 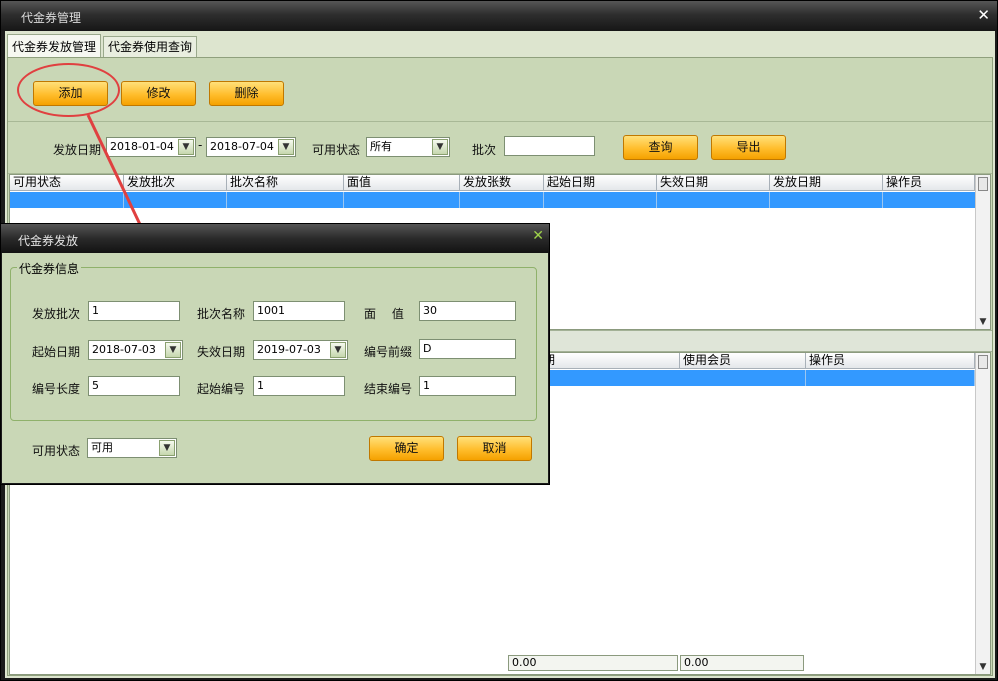 What do you see at coordinates (826, 183) in the screenshot?
I see `col-header-issue-date: 发放日期` at bounding box center [826, 183].